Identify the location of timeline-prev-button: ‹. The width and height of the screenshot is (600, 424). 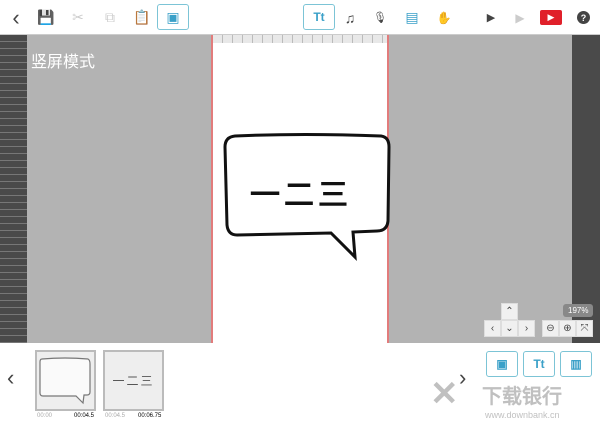
(10, 378).